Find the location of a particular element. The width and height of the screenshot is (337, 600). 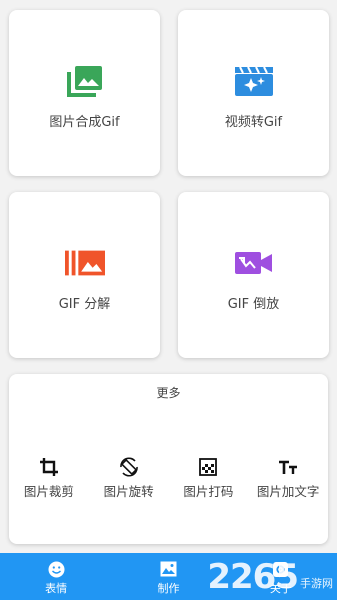

tools-row: 图片裁剪 图片旋转 图片打码 图片加文字 is located at coordinates (168, 478).